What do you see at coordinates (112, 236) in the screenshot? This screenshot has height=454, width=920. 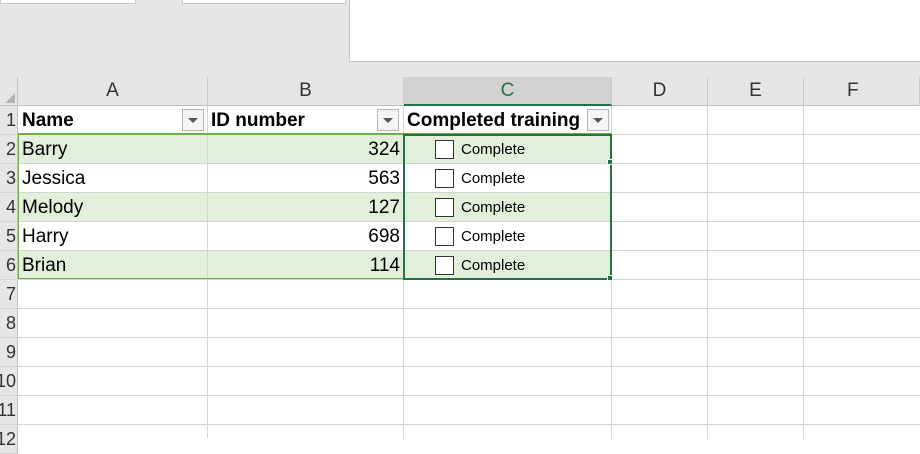 I see `name-cell: Harry` at bounding box center [112, 236].